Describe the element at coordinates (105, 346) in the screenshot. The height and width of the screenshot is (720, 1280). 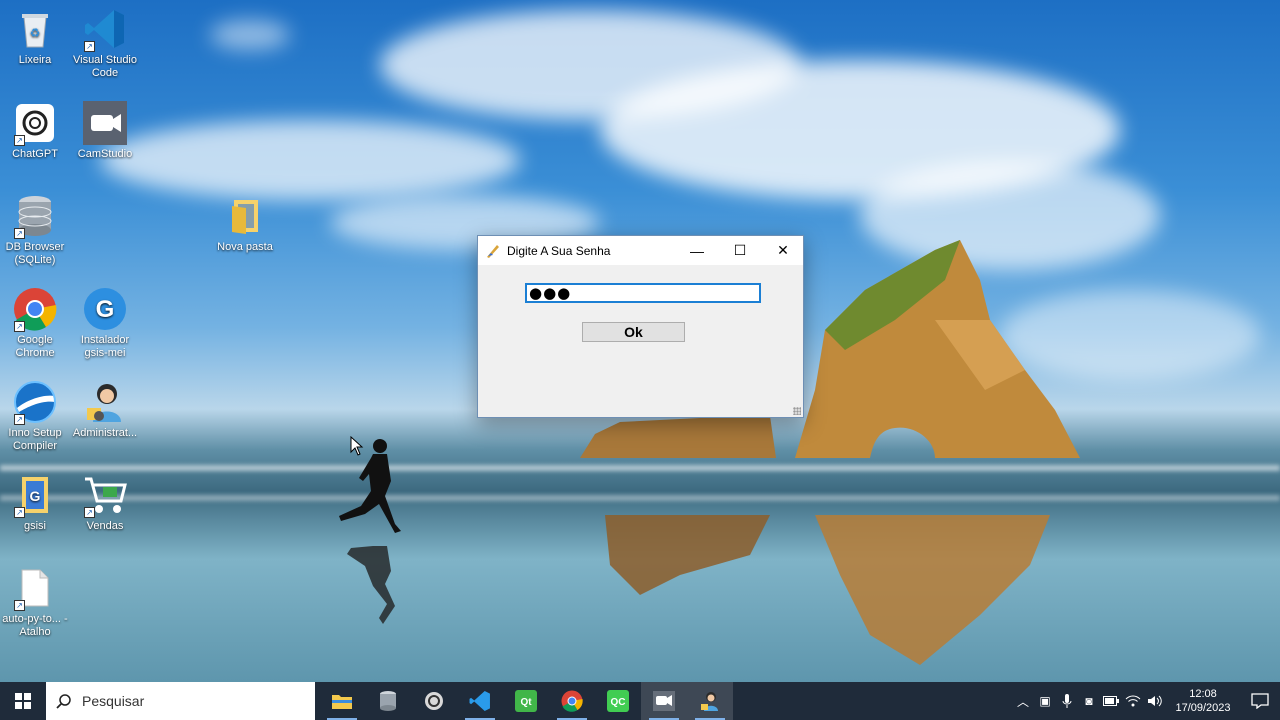
I see `desktop-icon-label: Instalador gsis-mei` at that location.